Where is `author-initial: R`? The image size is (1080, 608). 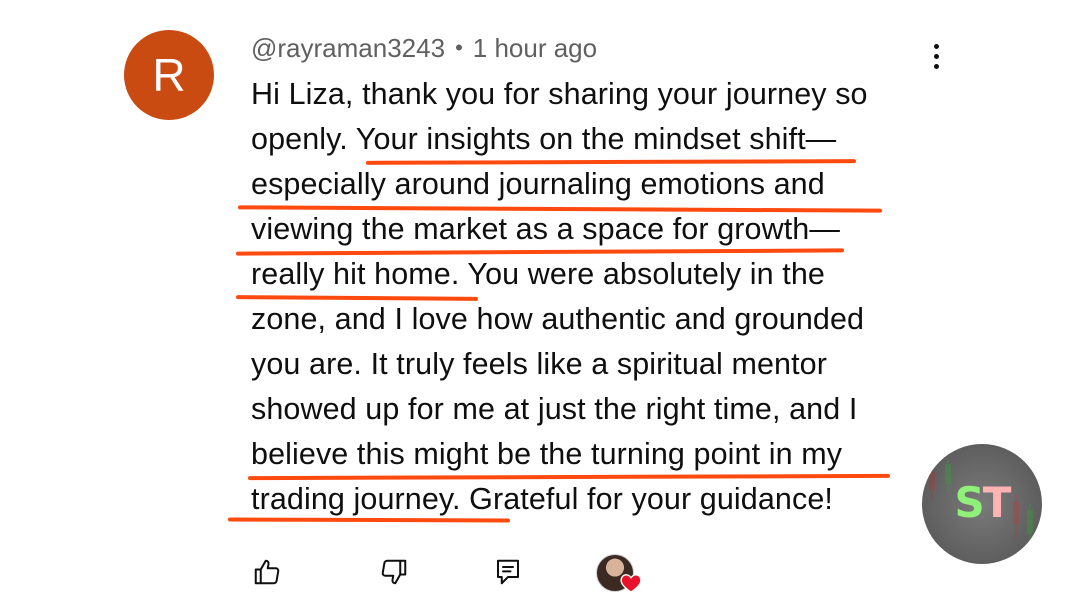 author-initial: R is located at coordinates (169, 75).